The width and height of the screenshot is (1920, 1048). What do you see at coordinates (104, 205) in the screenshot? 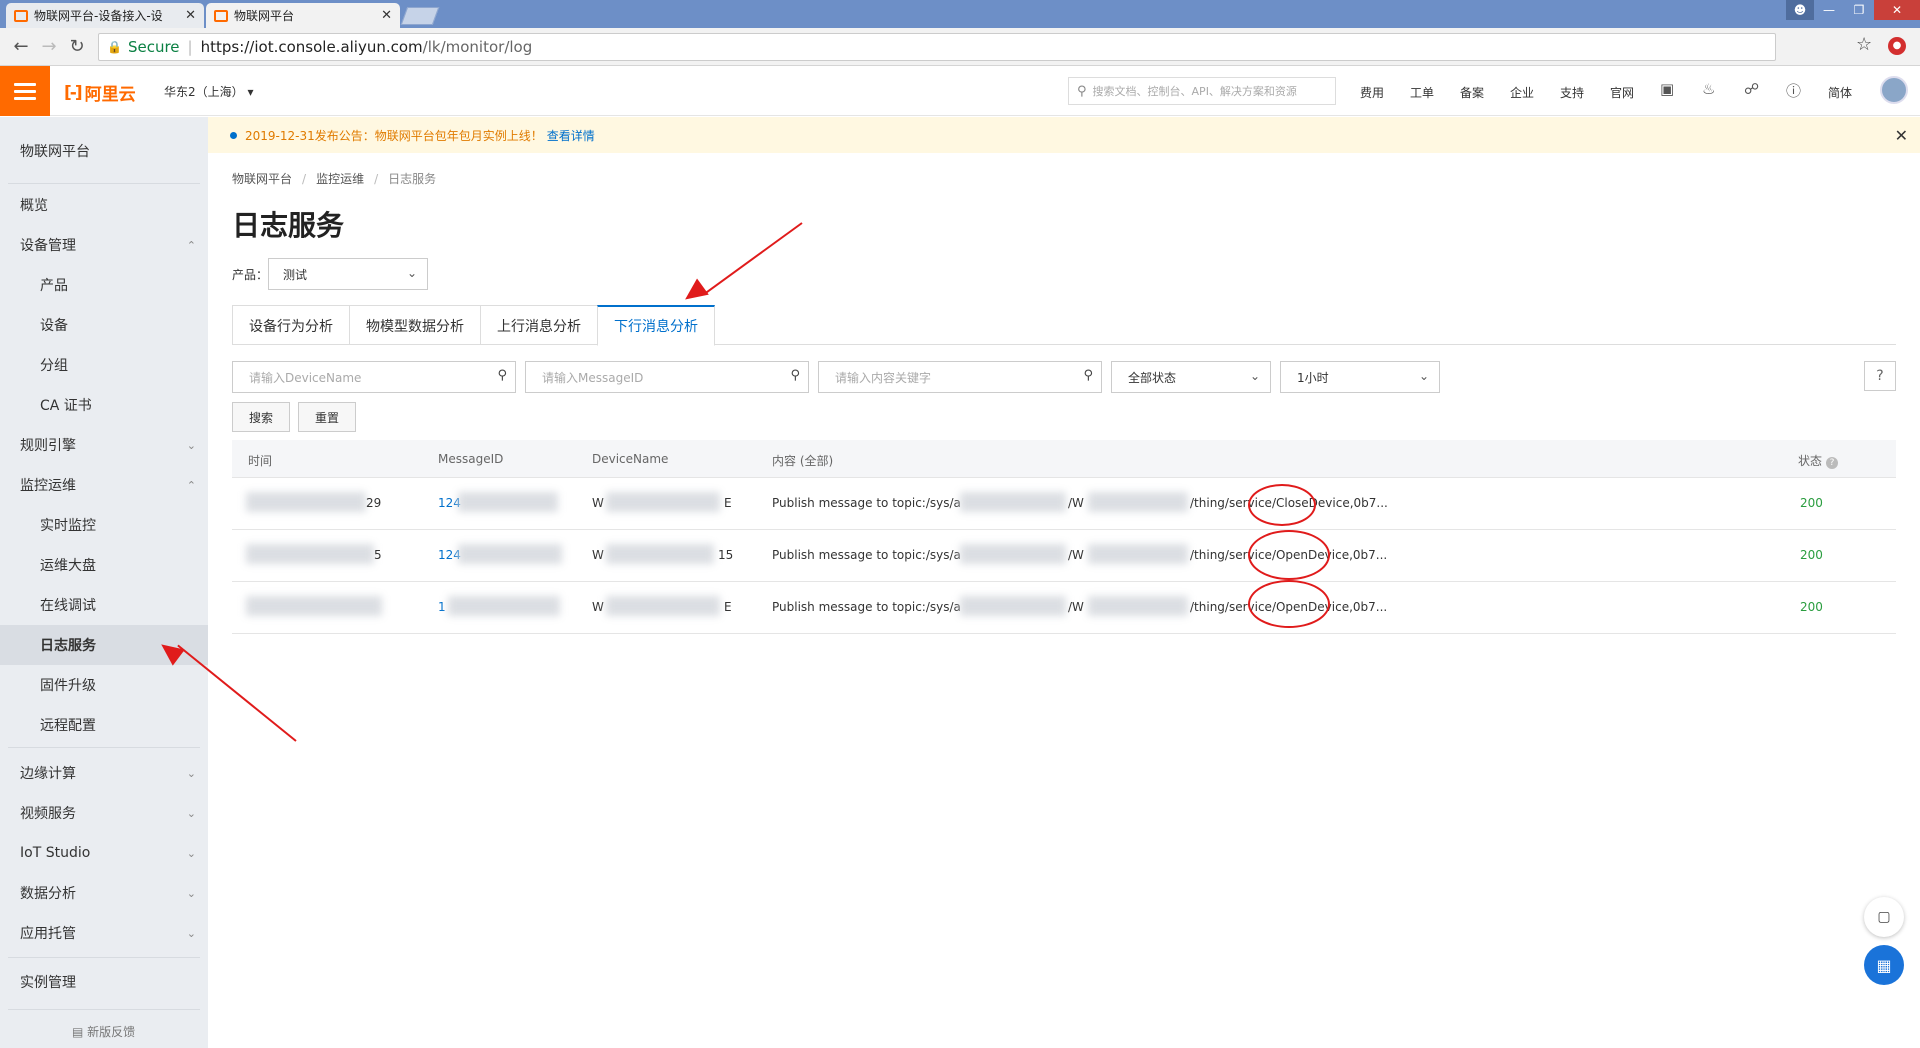
I see `sidebar-item-overview: 概览` at bounding box center [104, 205].